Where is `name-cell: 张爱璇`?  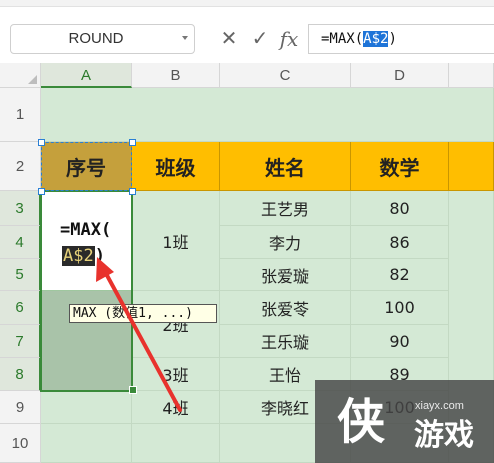
name-cell: 张爱璇 is located at coordinates (285, 275).